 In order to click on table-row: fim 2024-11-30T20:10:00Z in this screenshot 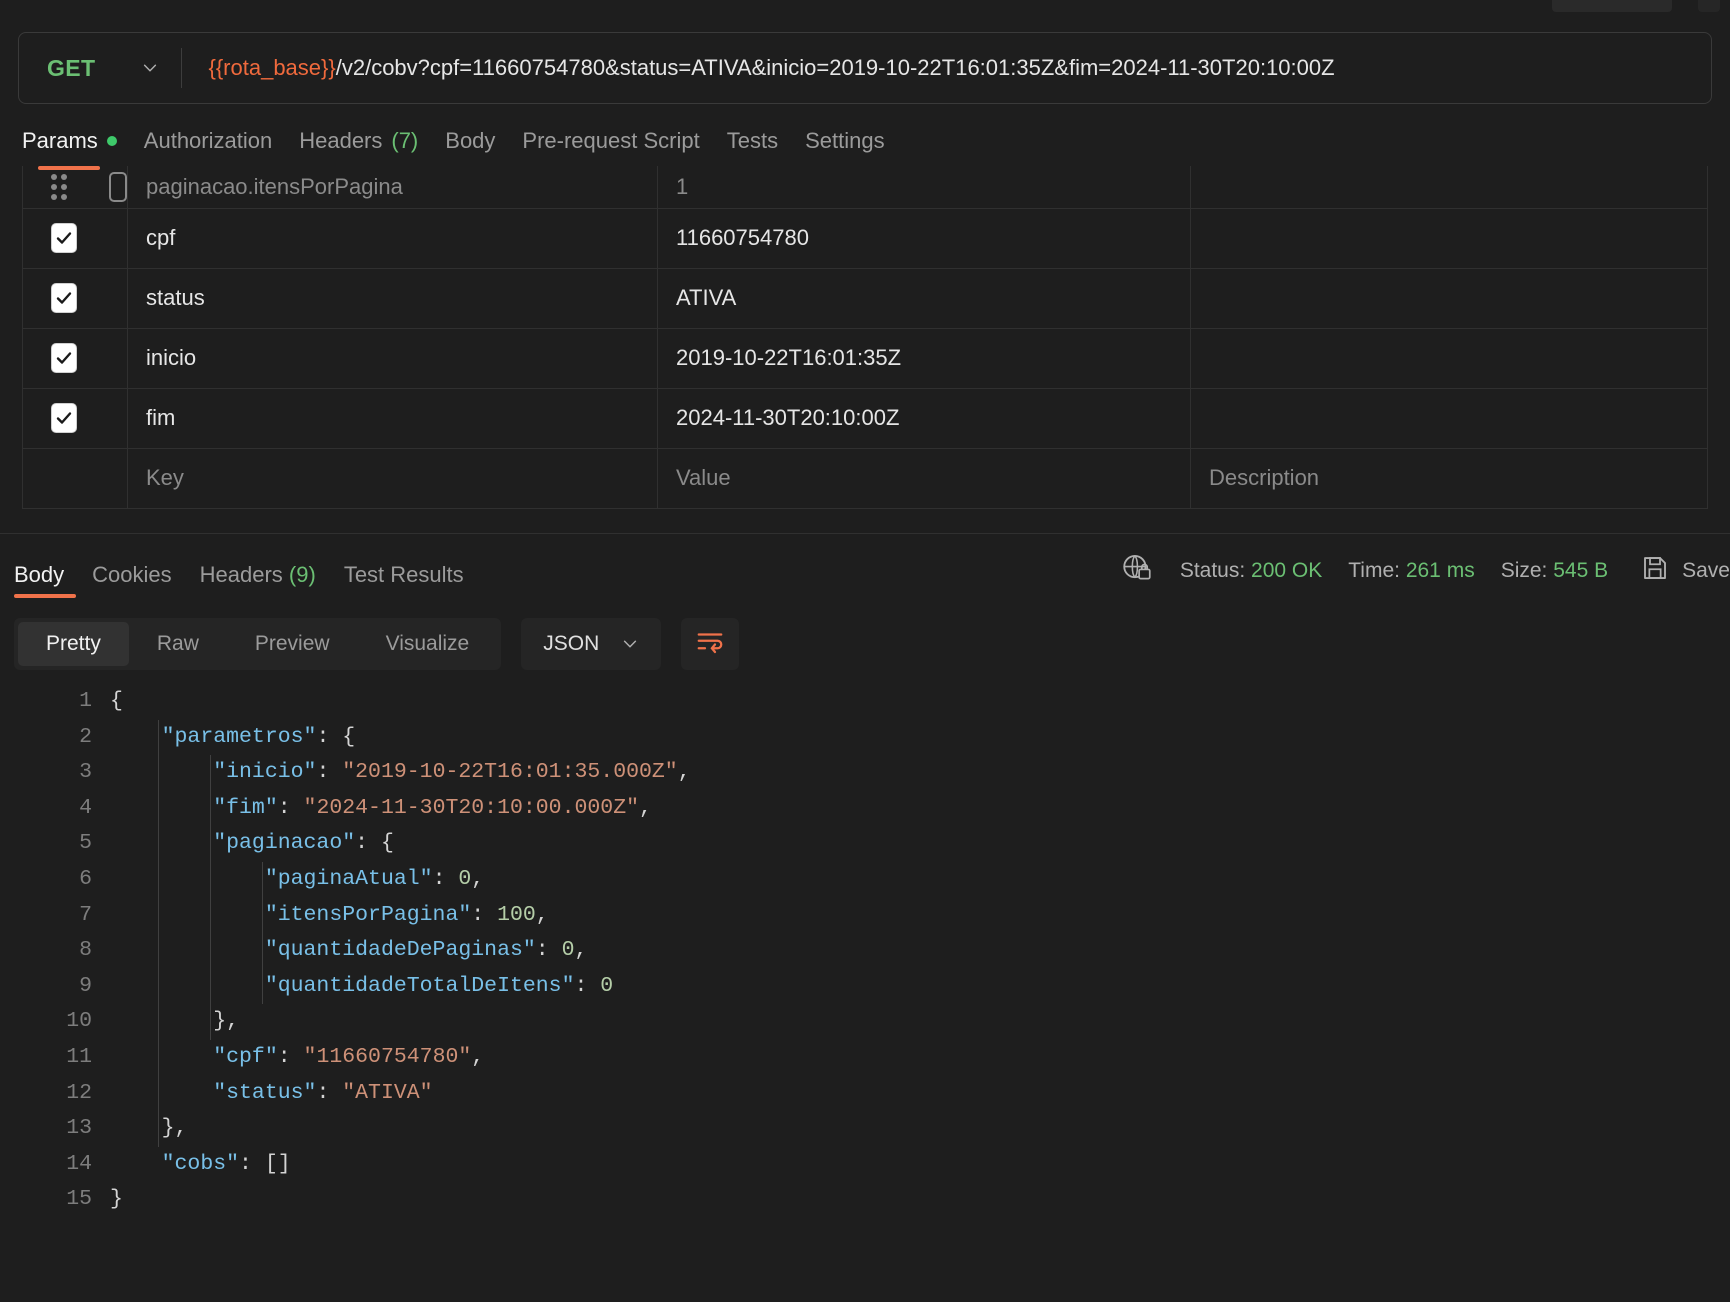, I will do `click(865, 418)`.